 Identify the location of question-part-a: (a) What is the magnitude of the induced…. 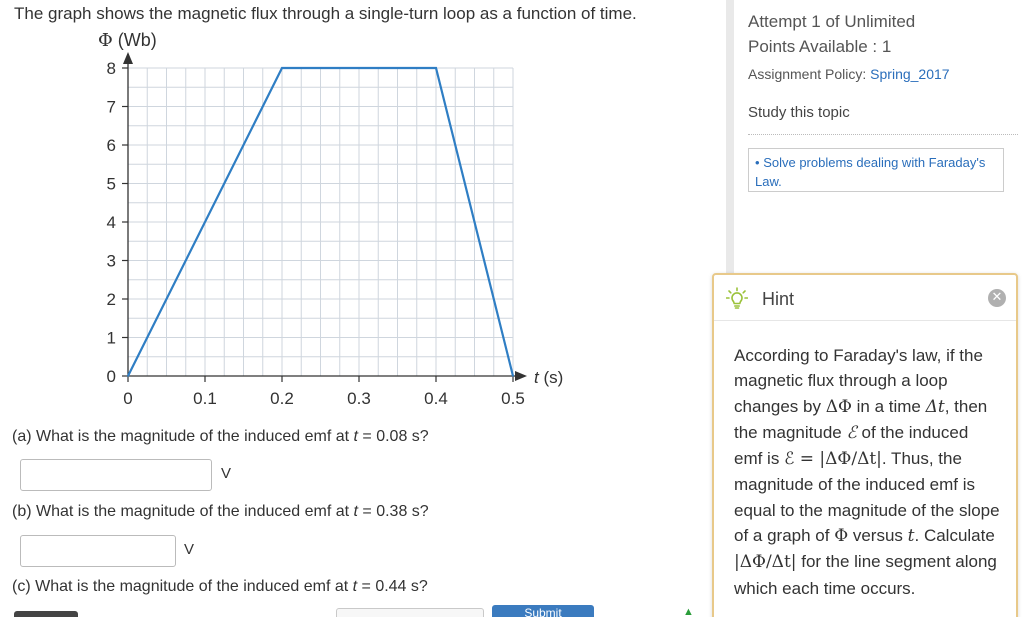
(220, 436).